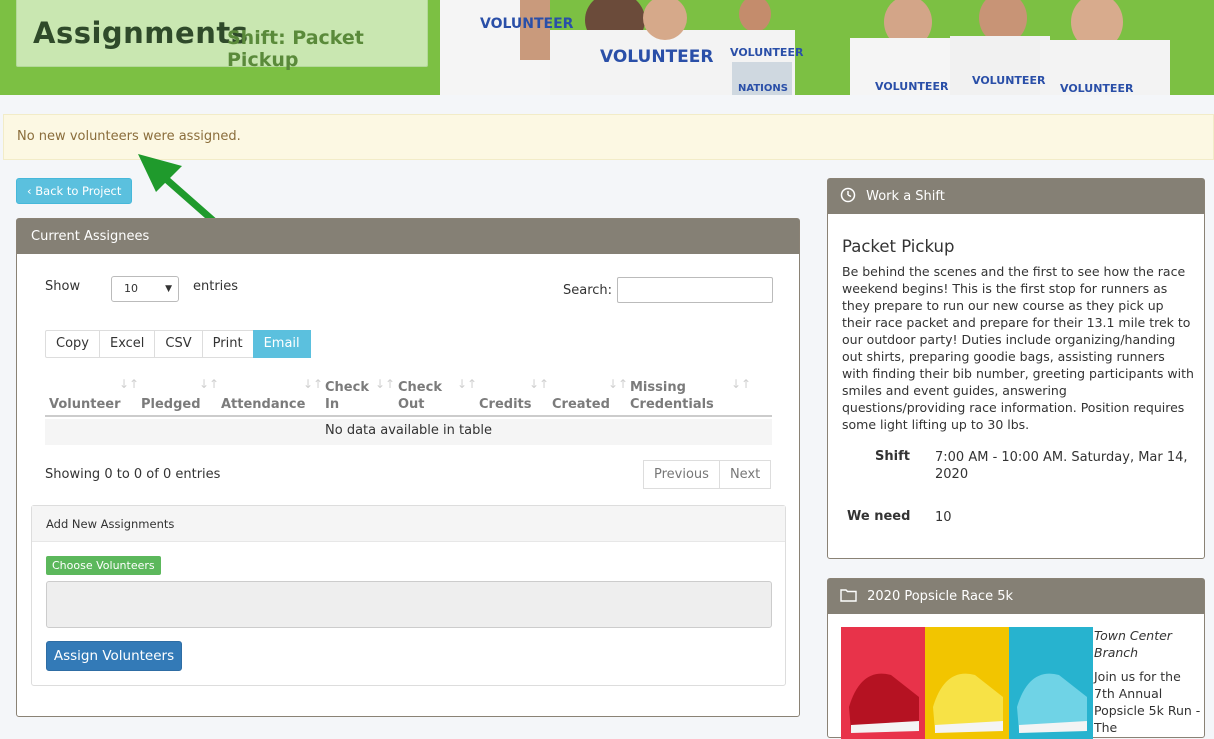 The width and height of the screenshot is (1214, 739). Describe the element at coordinates (347, 396) in the screenshot. I see `column-check-in: Check In` at that location.